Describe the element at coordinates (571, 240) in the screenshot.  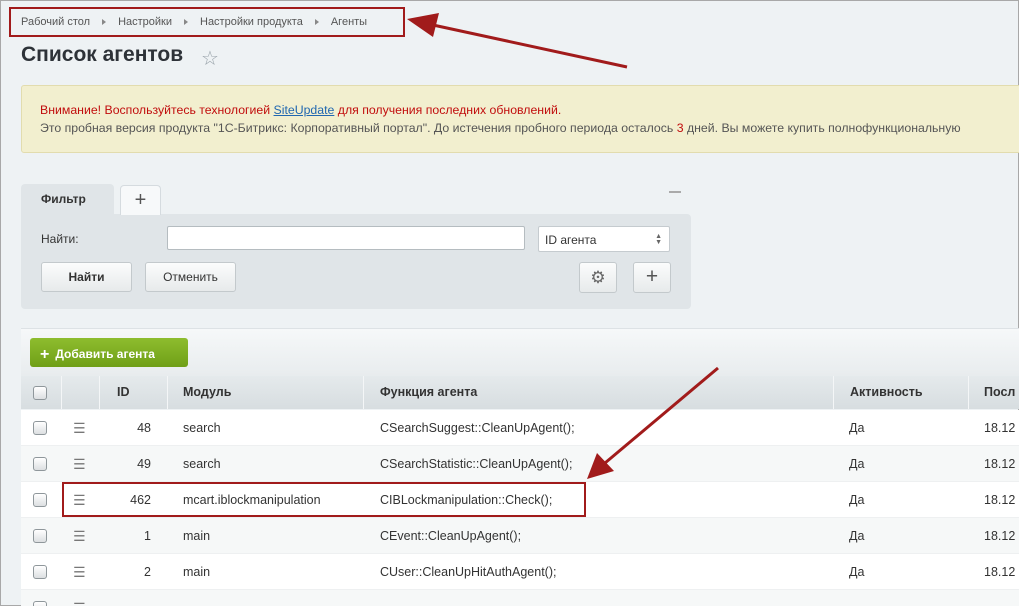
I see `filter-field-select-value: ID агента` at that location.